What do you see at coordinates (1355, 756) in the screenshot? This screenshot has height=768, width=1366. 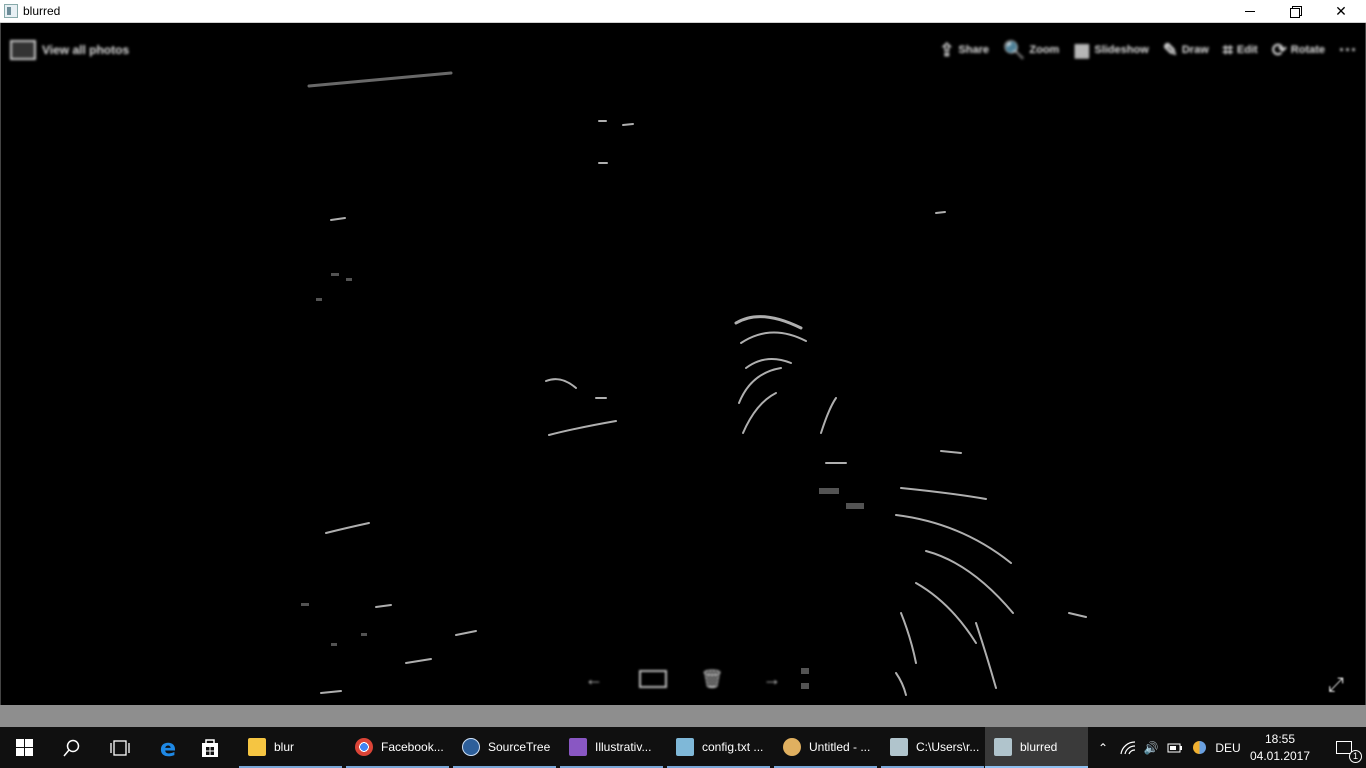 I see `notification-count-badge: 1` at bounding box center [1355, 756].